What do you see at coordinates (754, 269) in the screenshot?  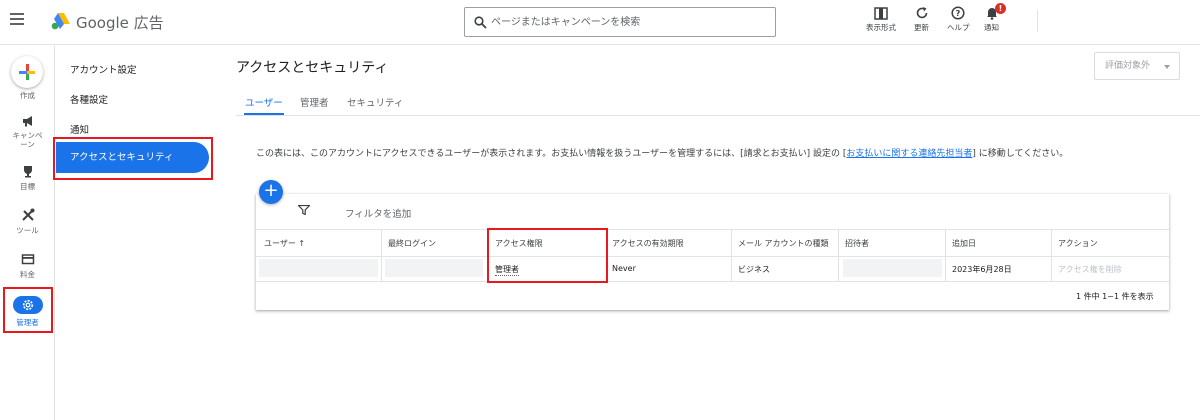 I see `account-type-cell: ビジネス` at bounding box center [754, 269].